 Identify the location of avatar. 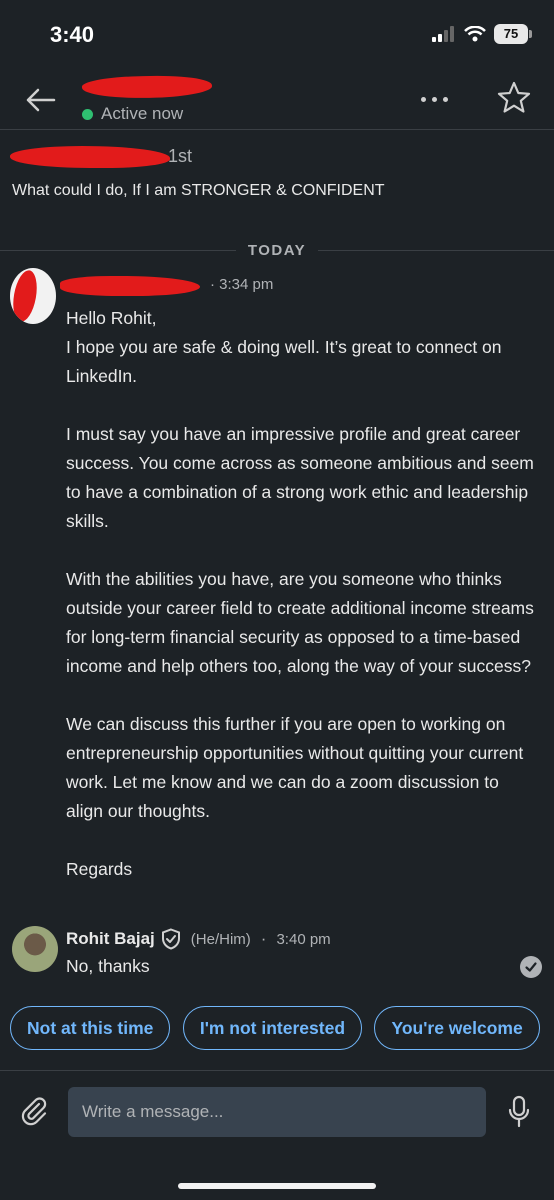
(35, 949).